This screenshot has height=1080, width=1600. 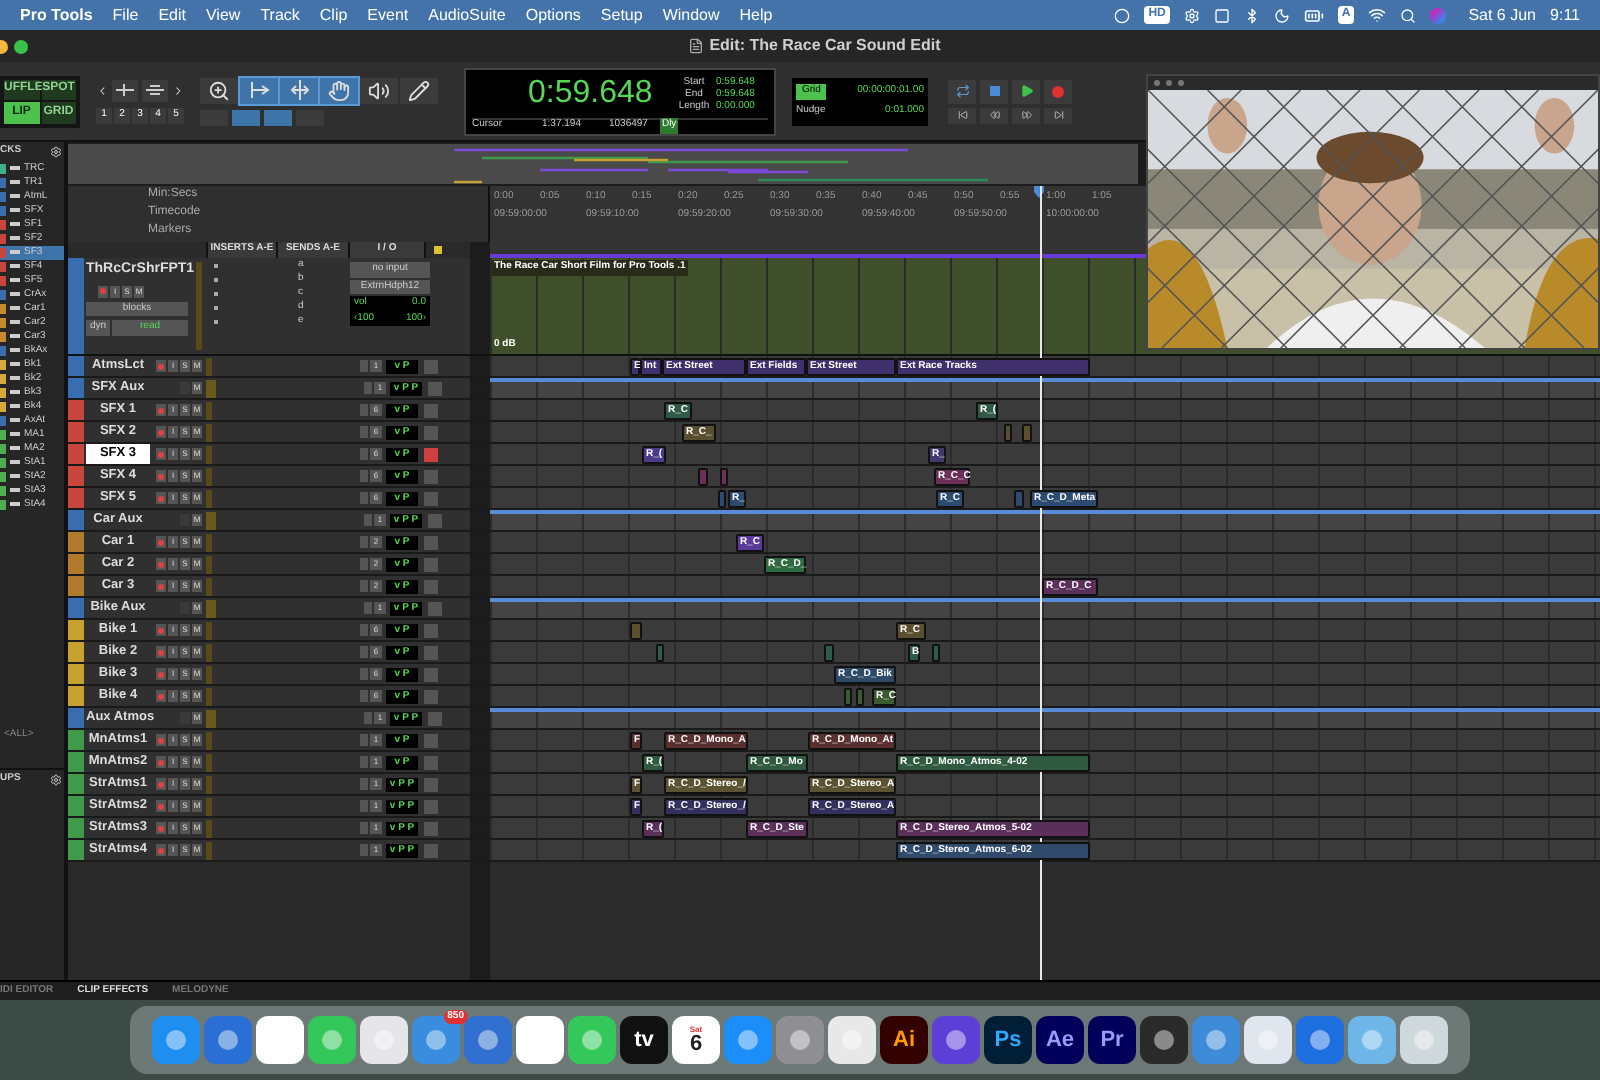 I want to click on go-to-end-button, so click(x=1058, y=115).